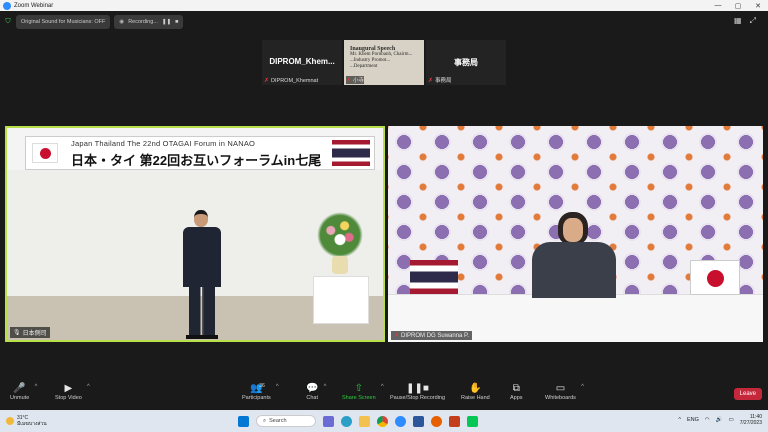 The height and width of the screenshot is (432, 768). I want to click on raise-hand-button: ✋ Raise Hand, so click(475, 391).